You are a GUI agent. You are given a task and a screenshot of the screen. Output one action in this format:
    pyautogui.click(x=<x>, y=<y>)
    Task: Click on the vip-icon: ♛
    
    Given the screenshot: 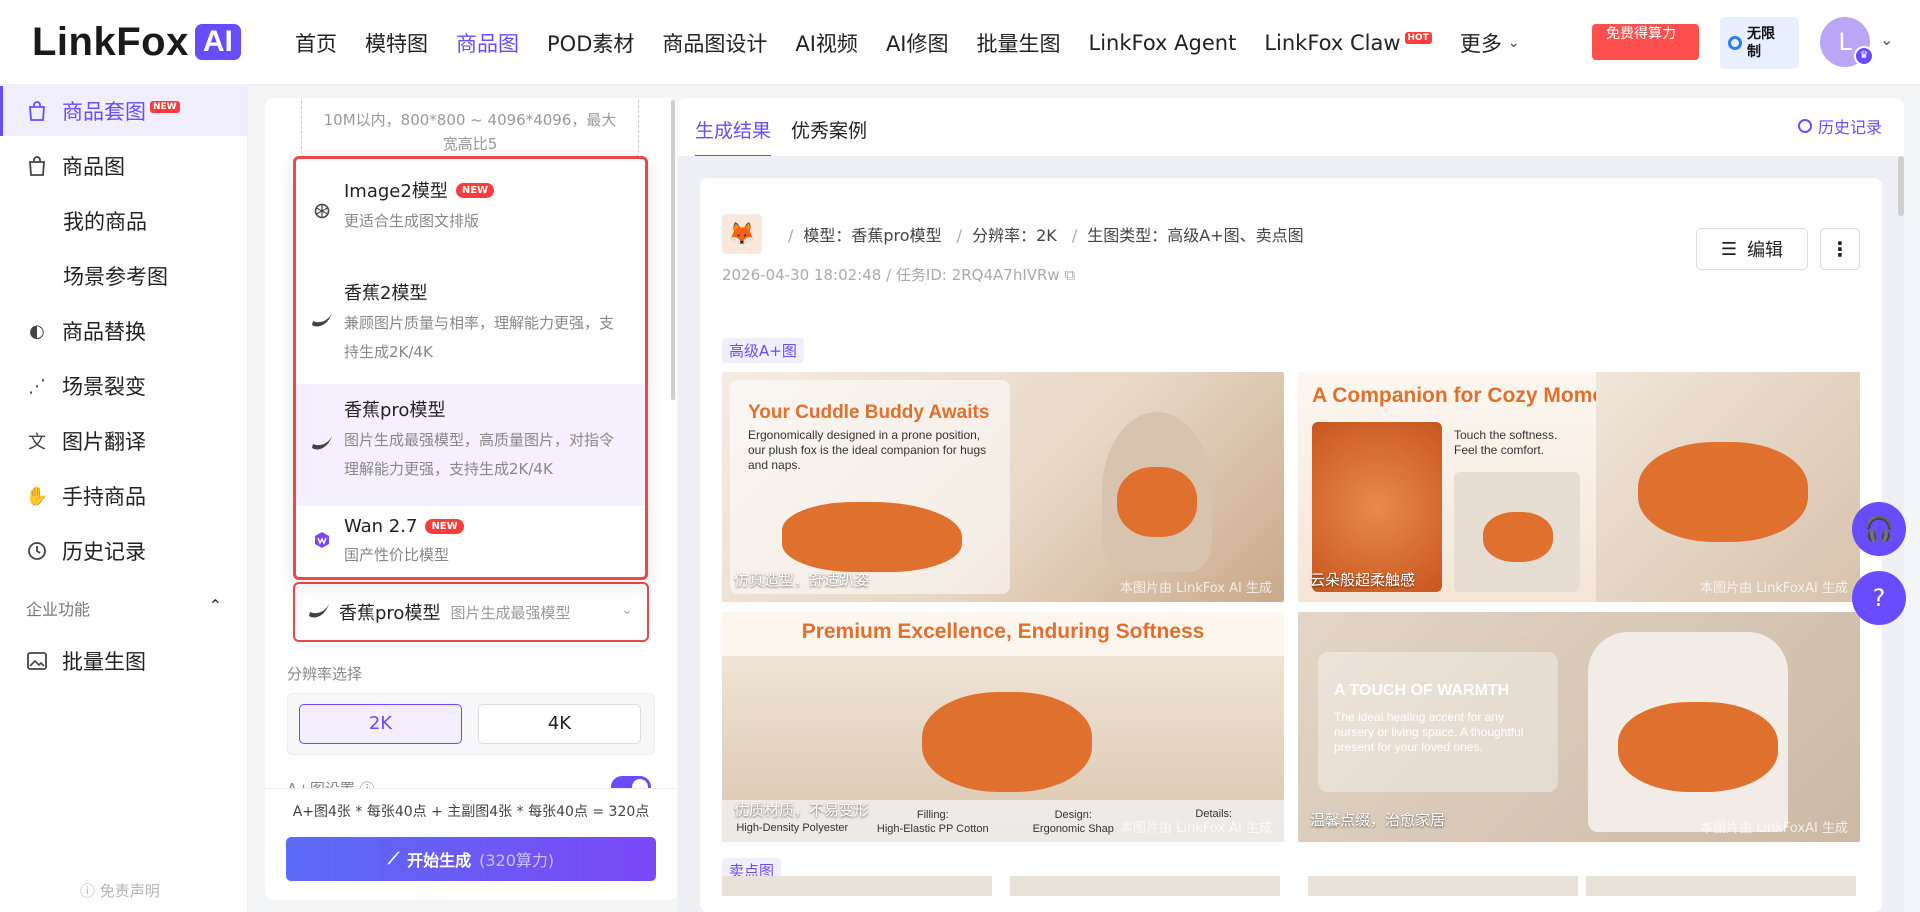 What is the action you would take?
    pyautogui.click(x=1864, y=56)
    